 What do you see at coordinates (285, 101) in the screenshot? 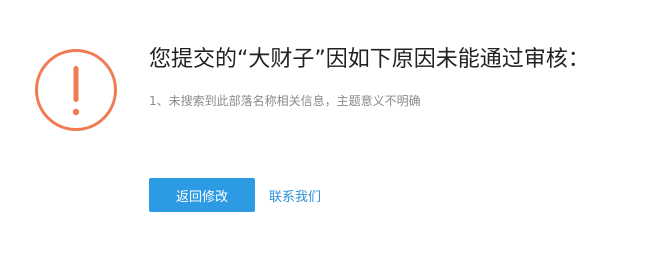
I see `rejection-reason: 1、未搜索到此部落名称相关信息，主题意义不明确` at bounding box center [285, 101].